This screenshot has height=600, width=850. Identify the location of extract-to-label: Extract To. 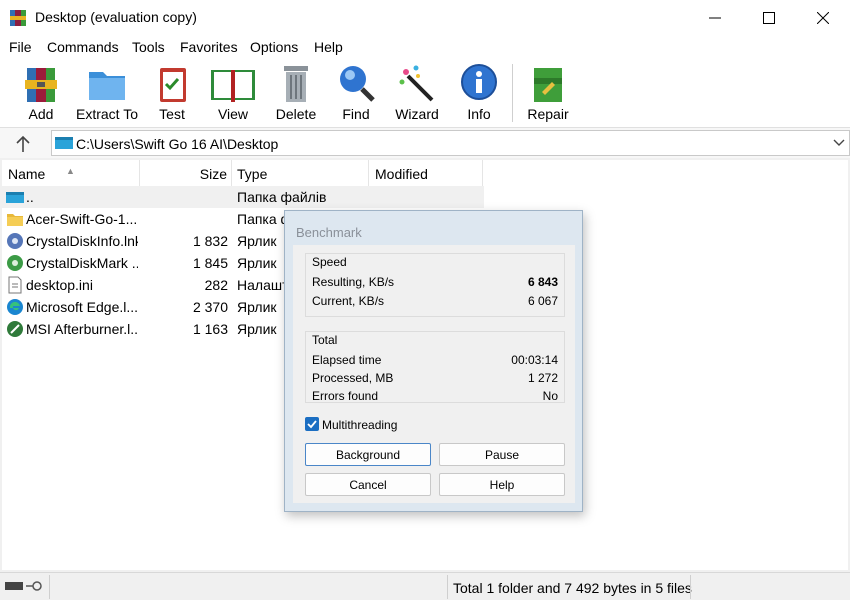
(107, 114).